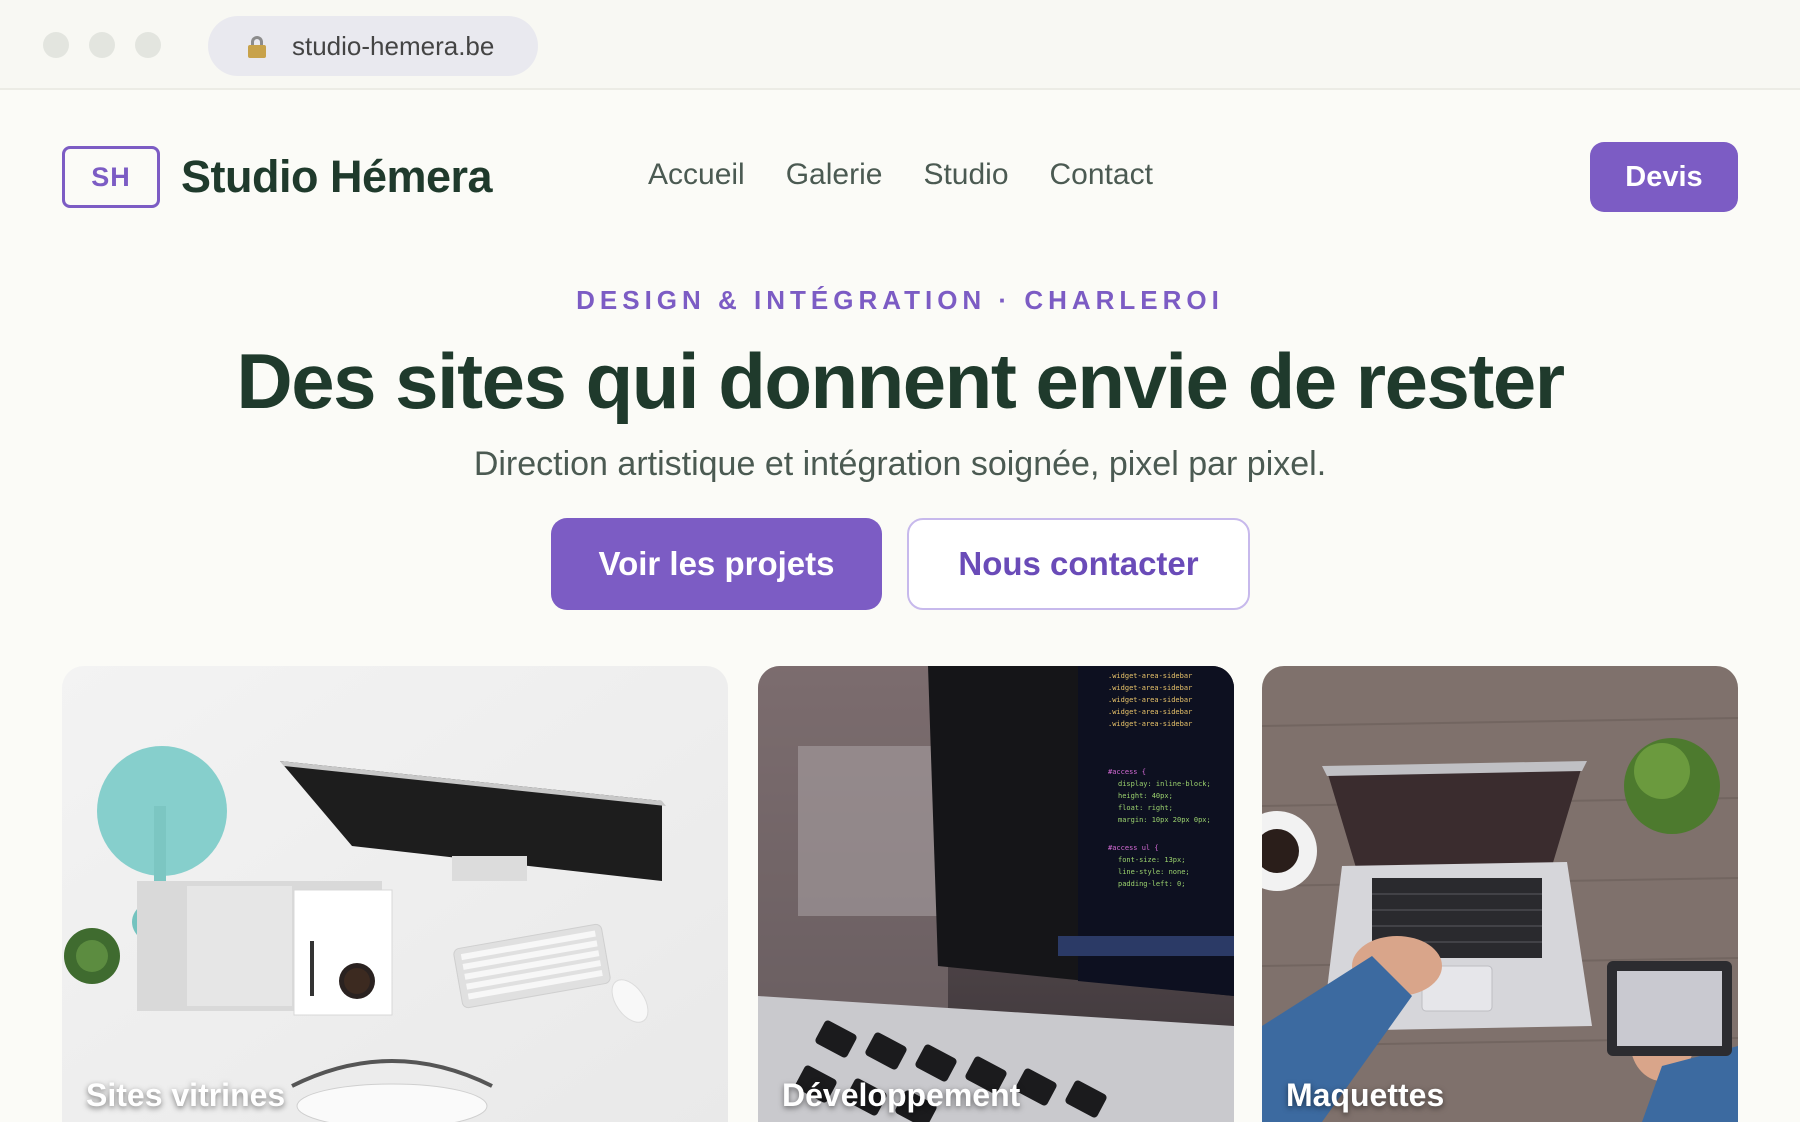 The image size is (1800, 1122). What do you see at coordinates (1164, 784) in the screenshot?
I see `svg-text: display: inline-block;` at bounding box center [1164, 784].